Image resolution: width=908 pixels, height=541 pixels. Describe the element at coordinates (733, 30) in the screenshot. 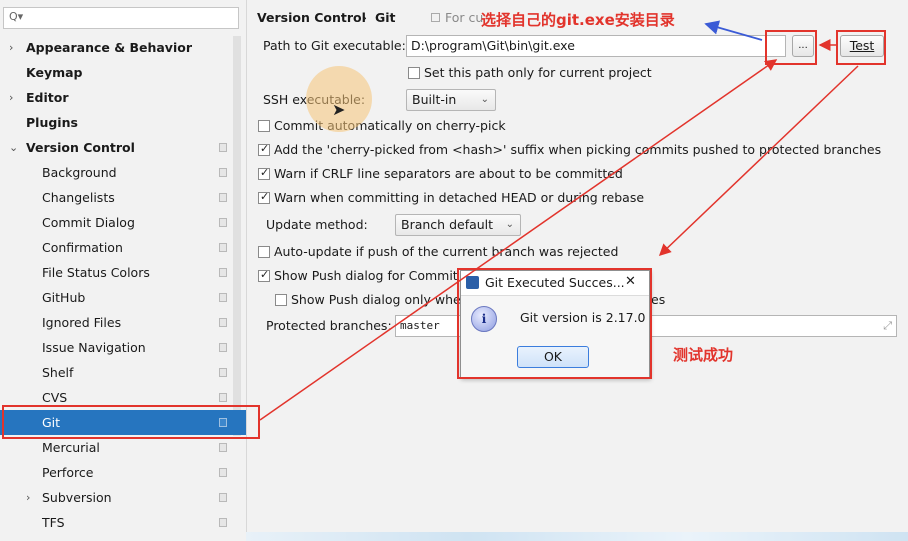

I see `arrow-to-label` at that location.